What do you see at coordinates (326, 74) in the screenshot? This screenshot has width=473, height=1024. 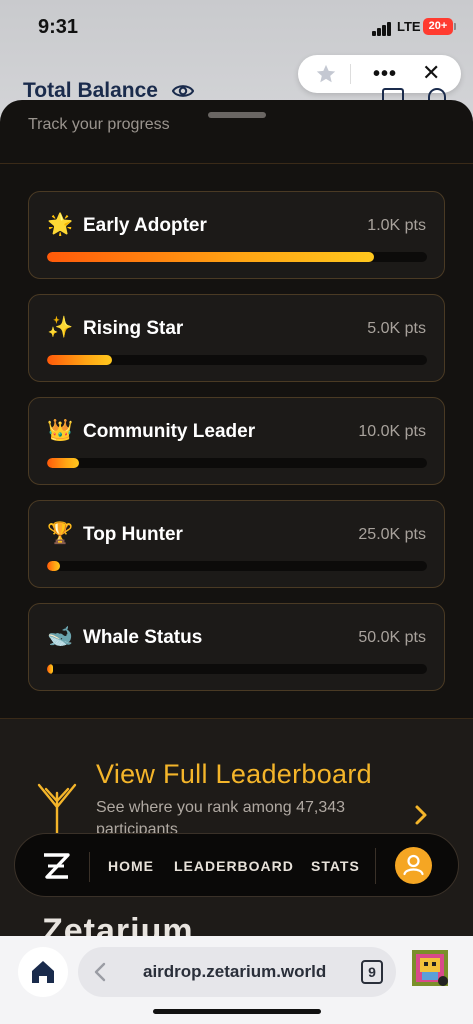 I see `favorite-star-icon` at bounding box center [326, 74].